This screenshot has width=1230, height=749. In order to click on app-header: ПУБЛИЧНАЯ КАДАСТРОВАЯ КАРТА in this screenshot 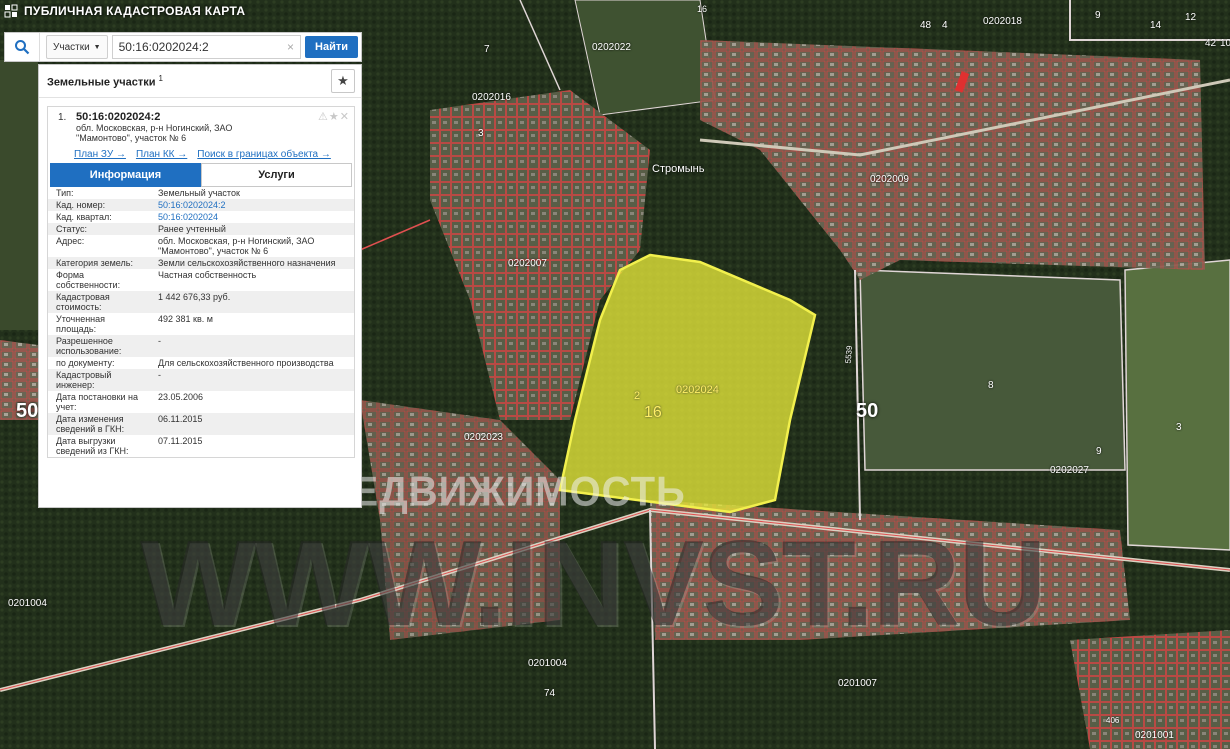, I will do `click(122, 11)`.